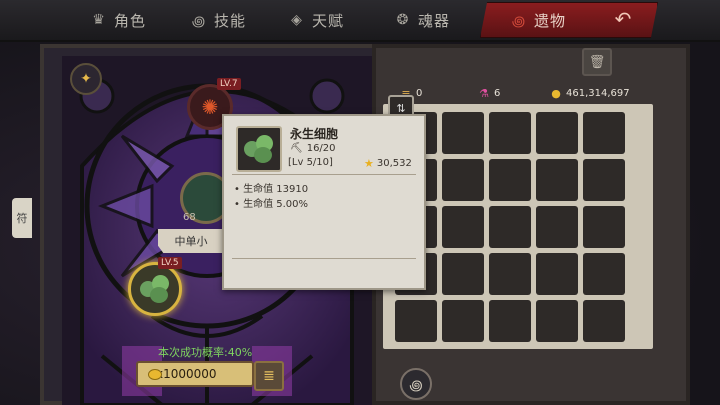 Image resolution: width=720 pixels, height=405 pixels. What do you see at coordinates (434, 20) in the screenshot?
I see `tab-label: 魂器` at bounding box center [434, 20].